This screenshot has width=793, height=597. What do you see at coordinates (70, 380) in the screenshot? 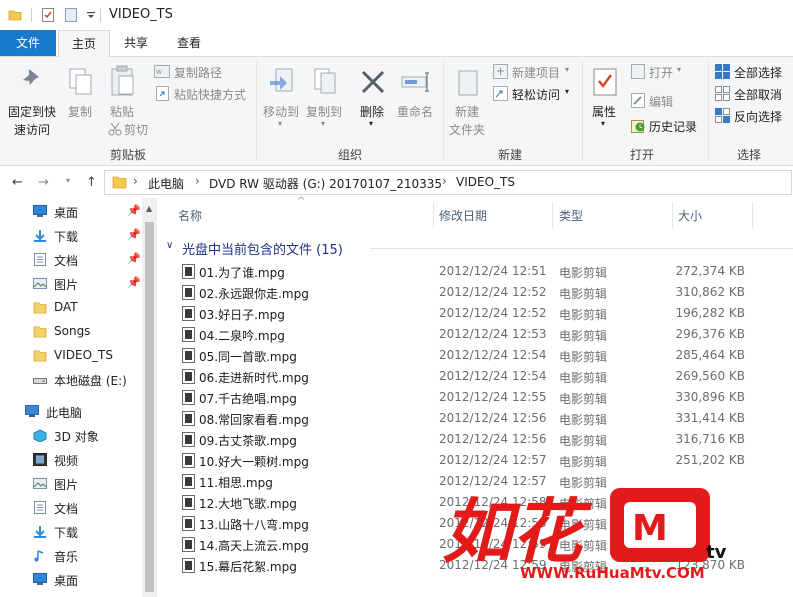
I see `nav-item-quick: 本地磁盘 (E:)` at bounding box center [70, 380].